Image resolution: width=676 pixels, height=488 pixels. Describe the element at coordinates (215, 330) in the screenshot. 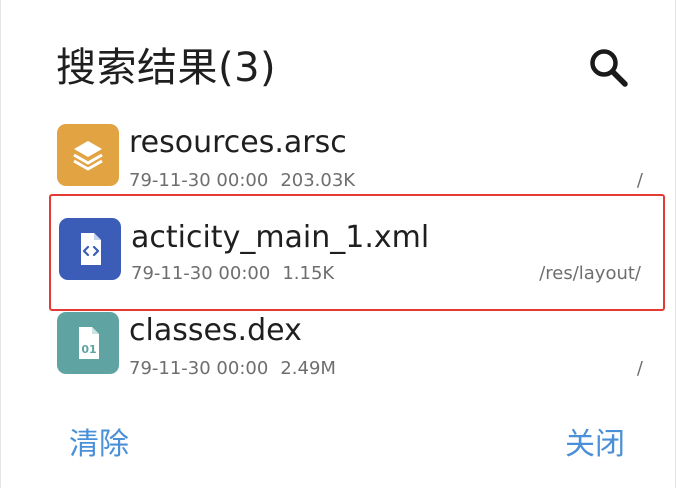

I see `file-name: classes.dex` at that location.